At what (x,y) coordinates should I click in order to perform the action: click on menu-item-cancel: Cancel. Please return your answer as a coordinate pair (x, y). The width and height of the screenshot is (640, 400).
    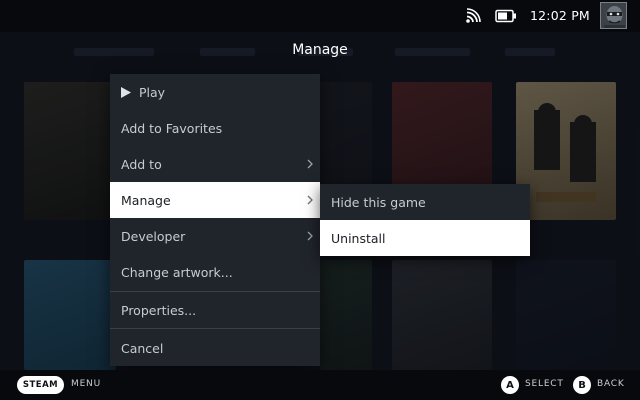
    Looking at the image, I should click on (215, 348).